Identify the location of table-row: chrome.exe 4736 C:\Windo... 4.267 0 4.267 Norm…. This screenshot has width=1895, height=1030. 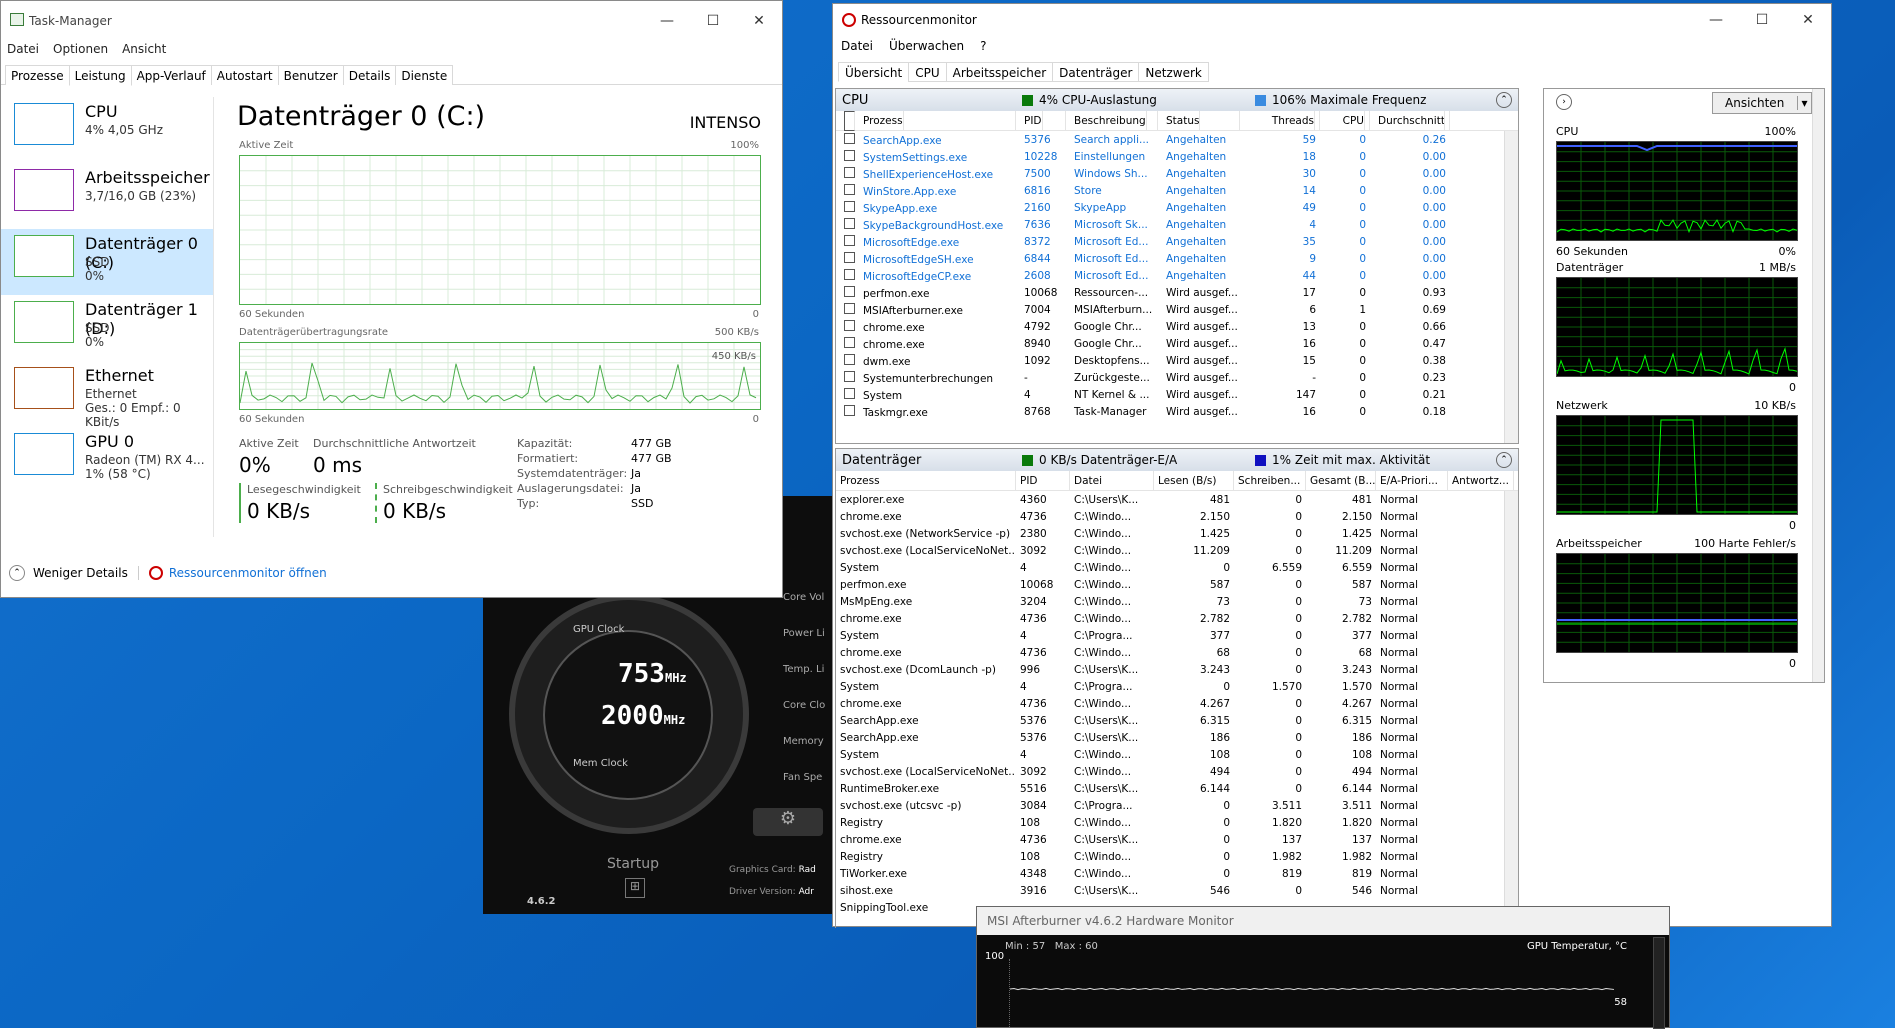
(1177, 703).